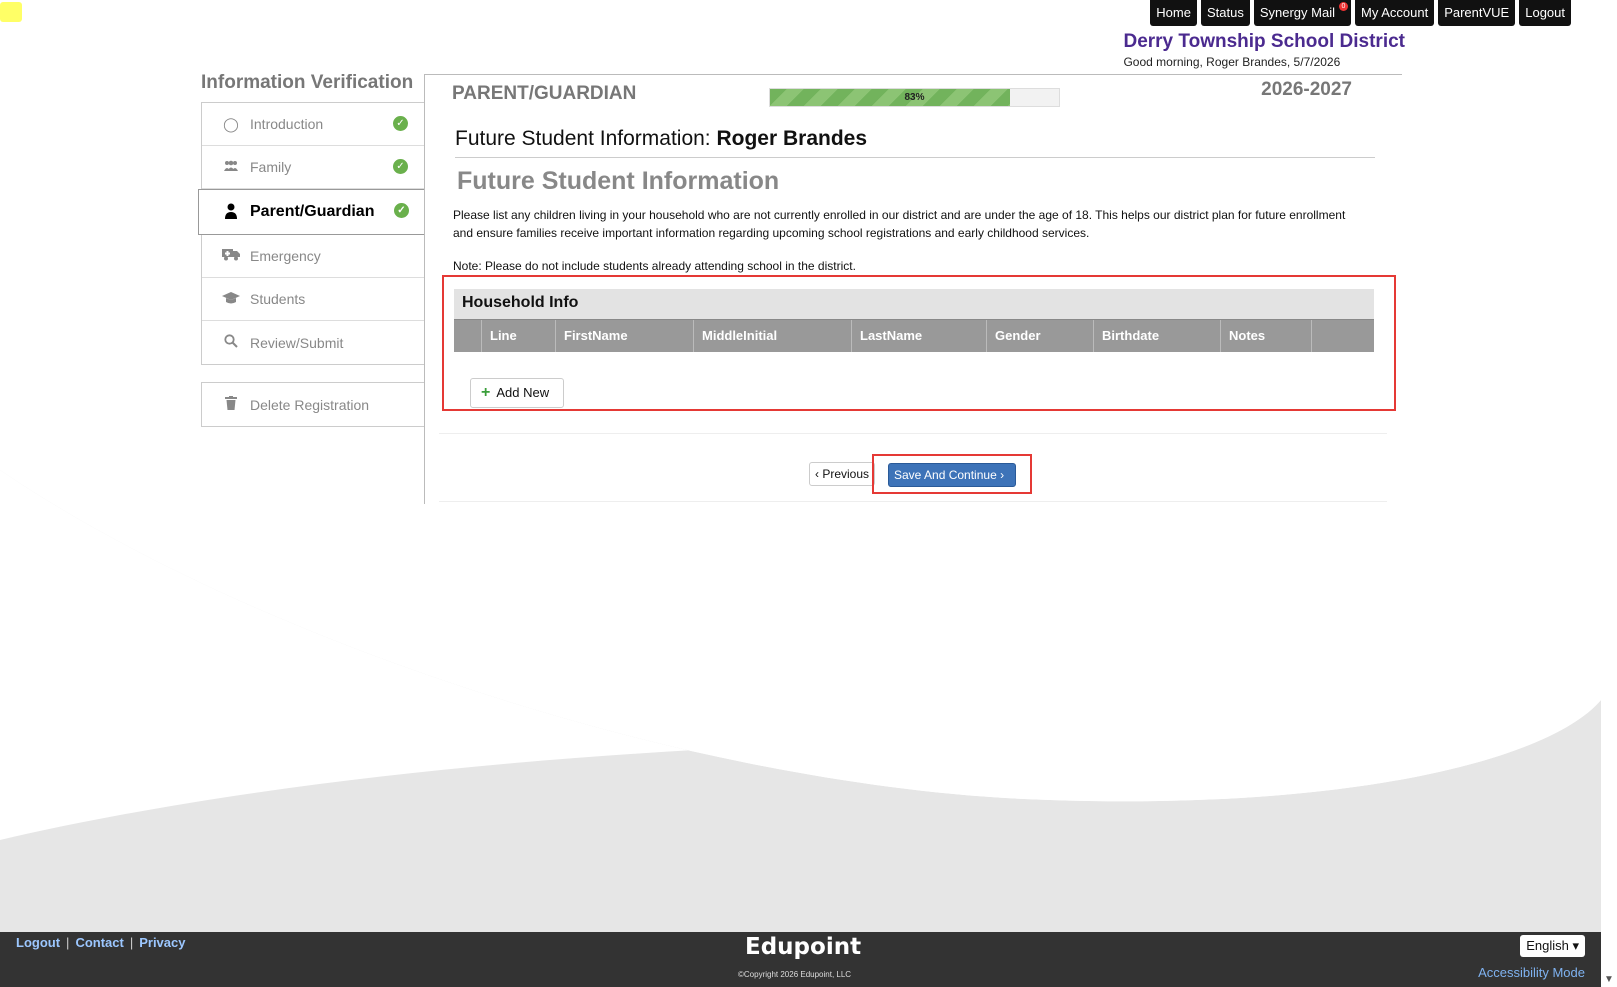  Describe the element at coordinates (1225, 13) in the screenshot. I see `nav-status-button: Status` at that location.